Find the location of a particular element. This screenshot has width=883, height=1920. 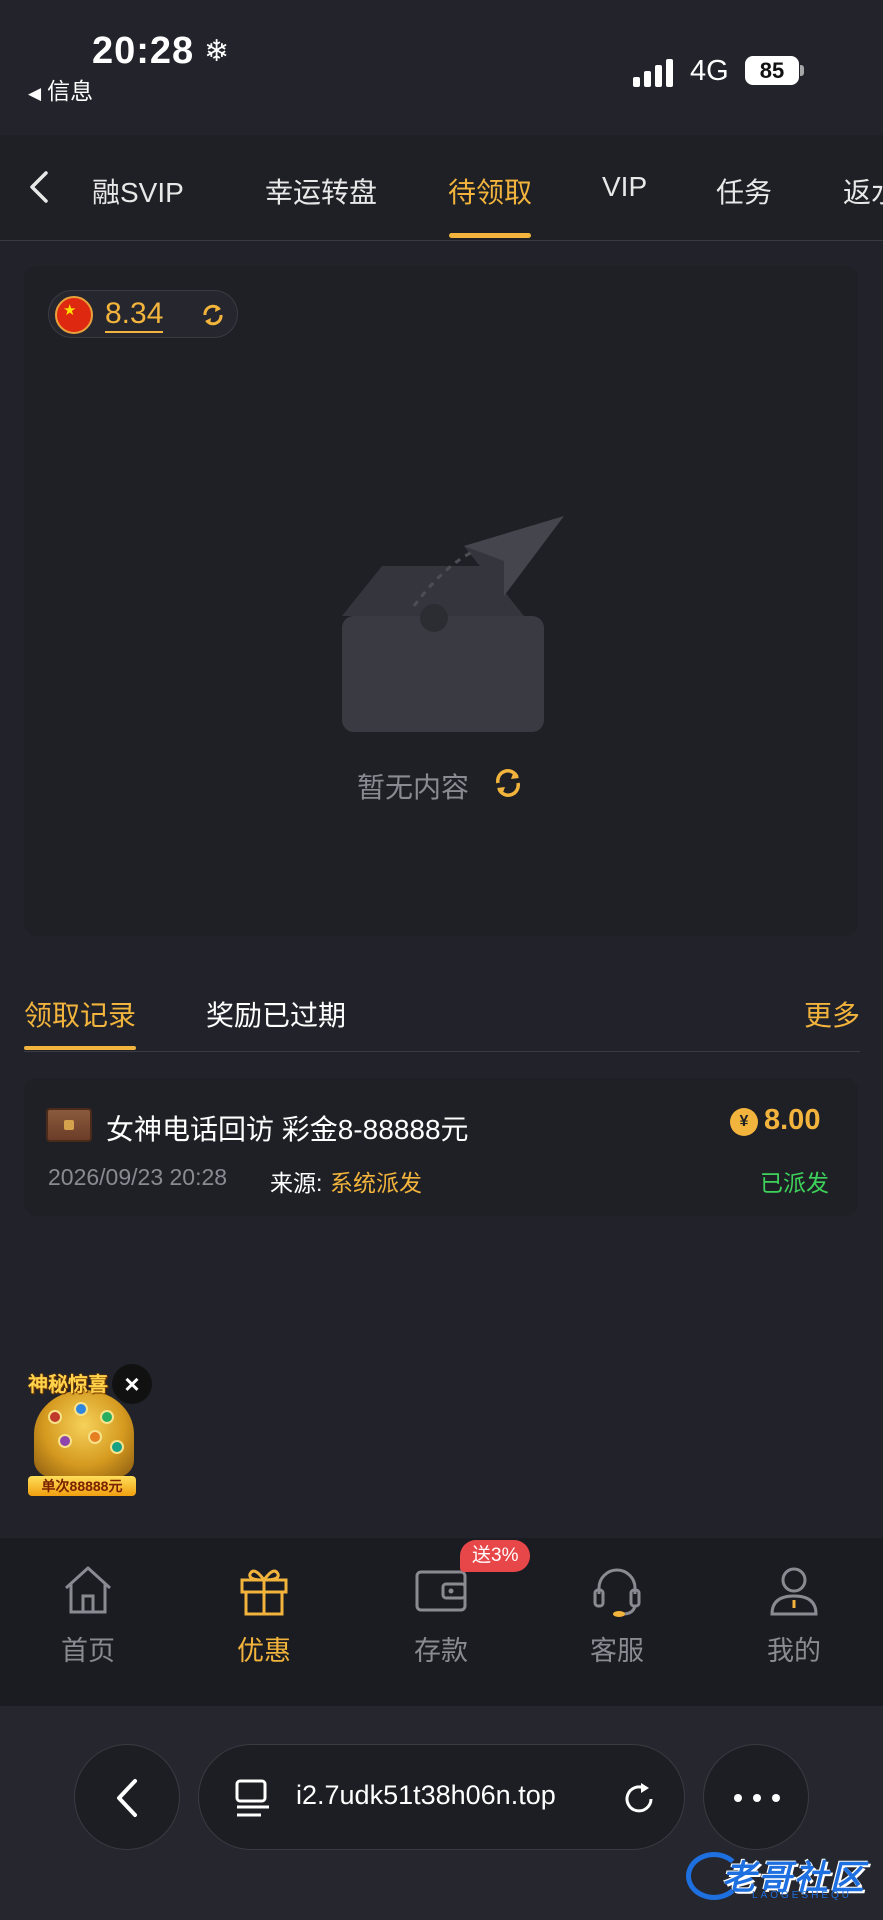

nav-promotions-label: 优惠 is located at coordinates (264, 1651).